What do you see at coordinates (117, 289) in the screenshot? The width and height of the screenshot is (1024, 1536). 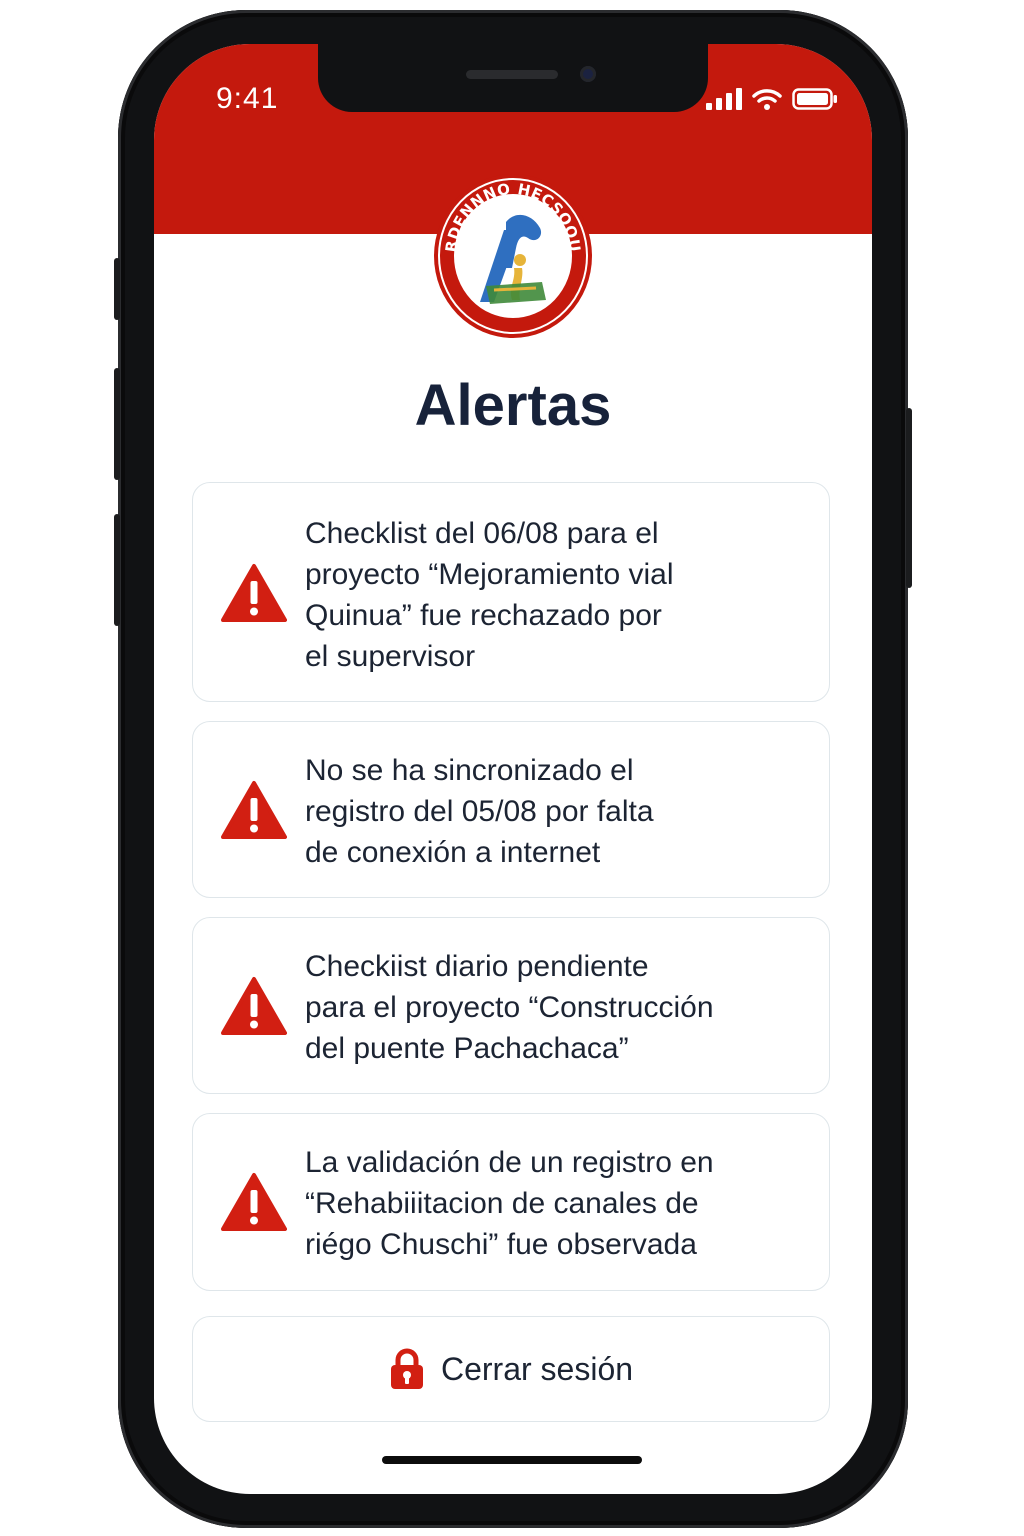 I see `action-button` at bounding box center [117, 289].